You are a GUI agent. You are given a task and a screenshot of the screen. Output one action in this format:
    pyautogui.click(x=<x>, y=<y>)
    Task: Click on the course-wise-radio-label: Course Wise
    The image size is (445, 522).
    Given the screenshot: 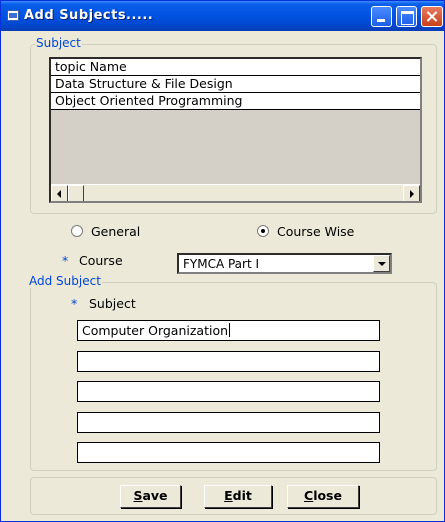 What is the action you would take?
    pyautogui.click(x=316, y=231)
    